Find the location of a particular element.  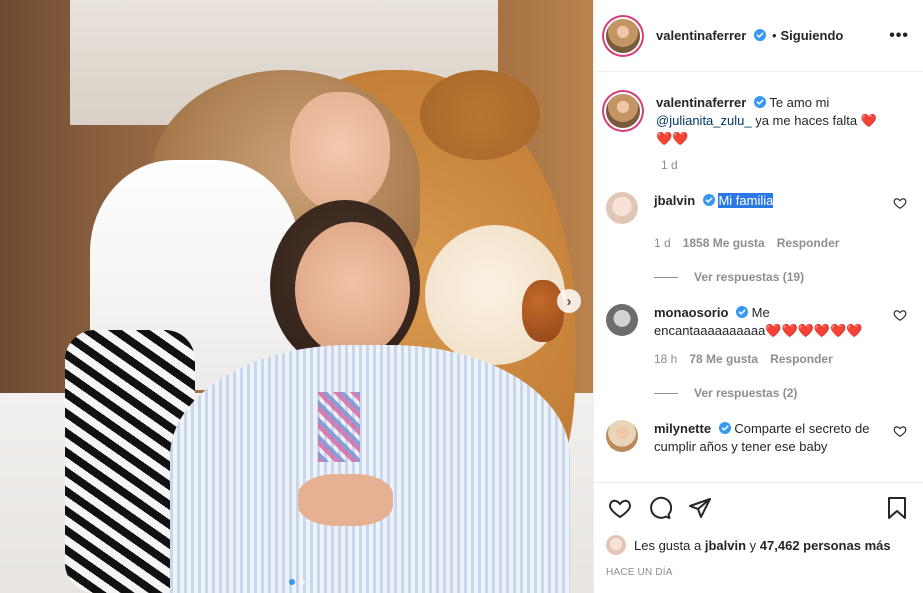

heart-emoji-icon: ❤️❤️❤️❤️❤️❤️ is located at coordinates (814, 330).